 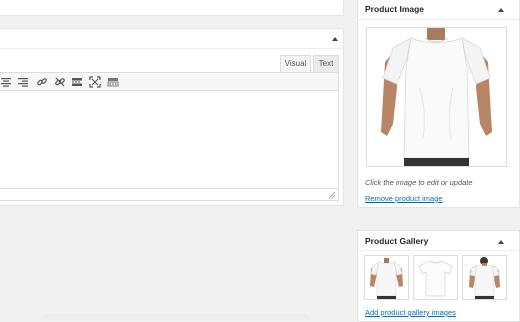 What do you see at coordinates (171, 39) in the screenshot?
I see `editor-postbox-header` at bounding box center [171, 39].